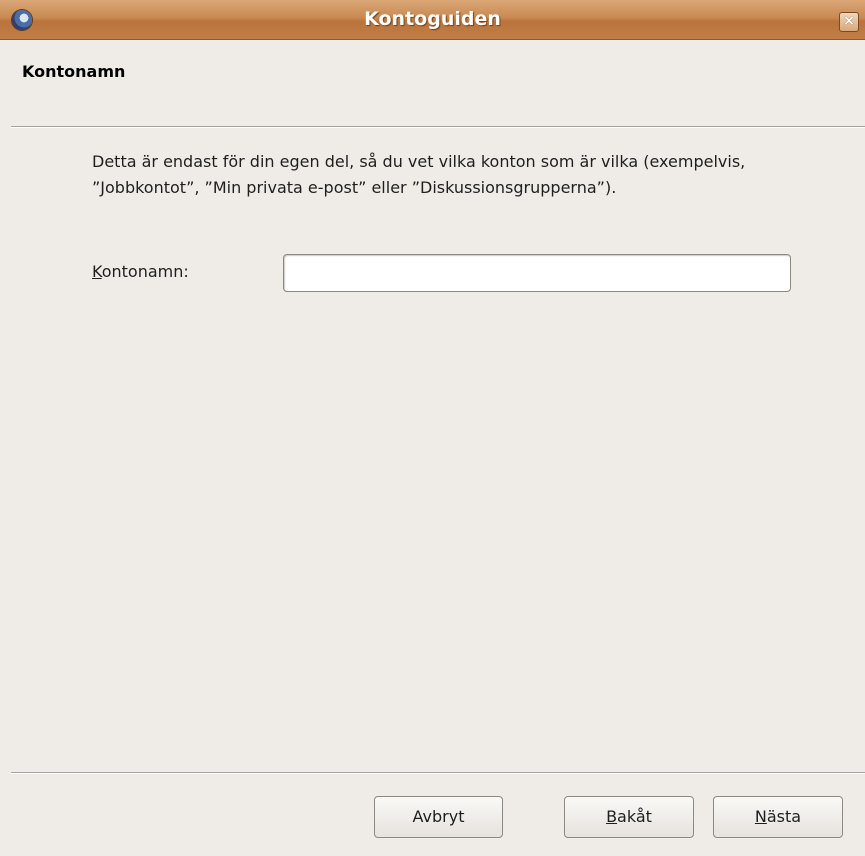 This screenshot has height=856, width=865. I want to click on window-title: Kontoguiden, so click(432, 19).